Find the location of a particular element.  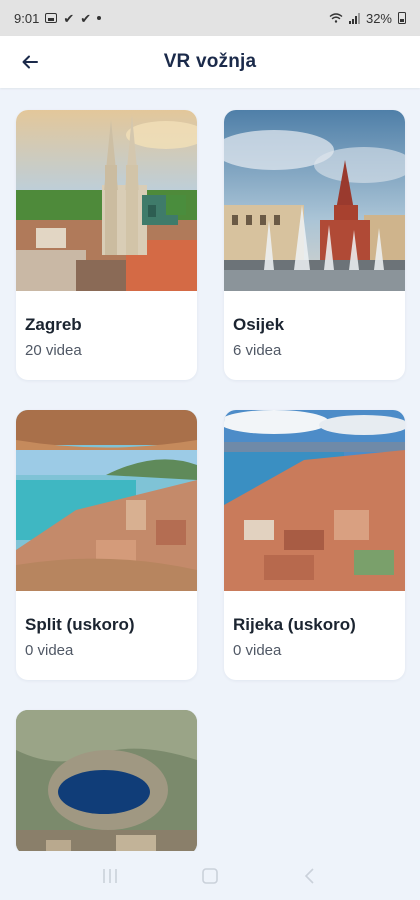

card-video-count: 20 videa is located at coordinates (53, 350).